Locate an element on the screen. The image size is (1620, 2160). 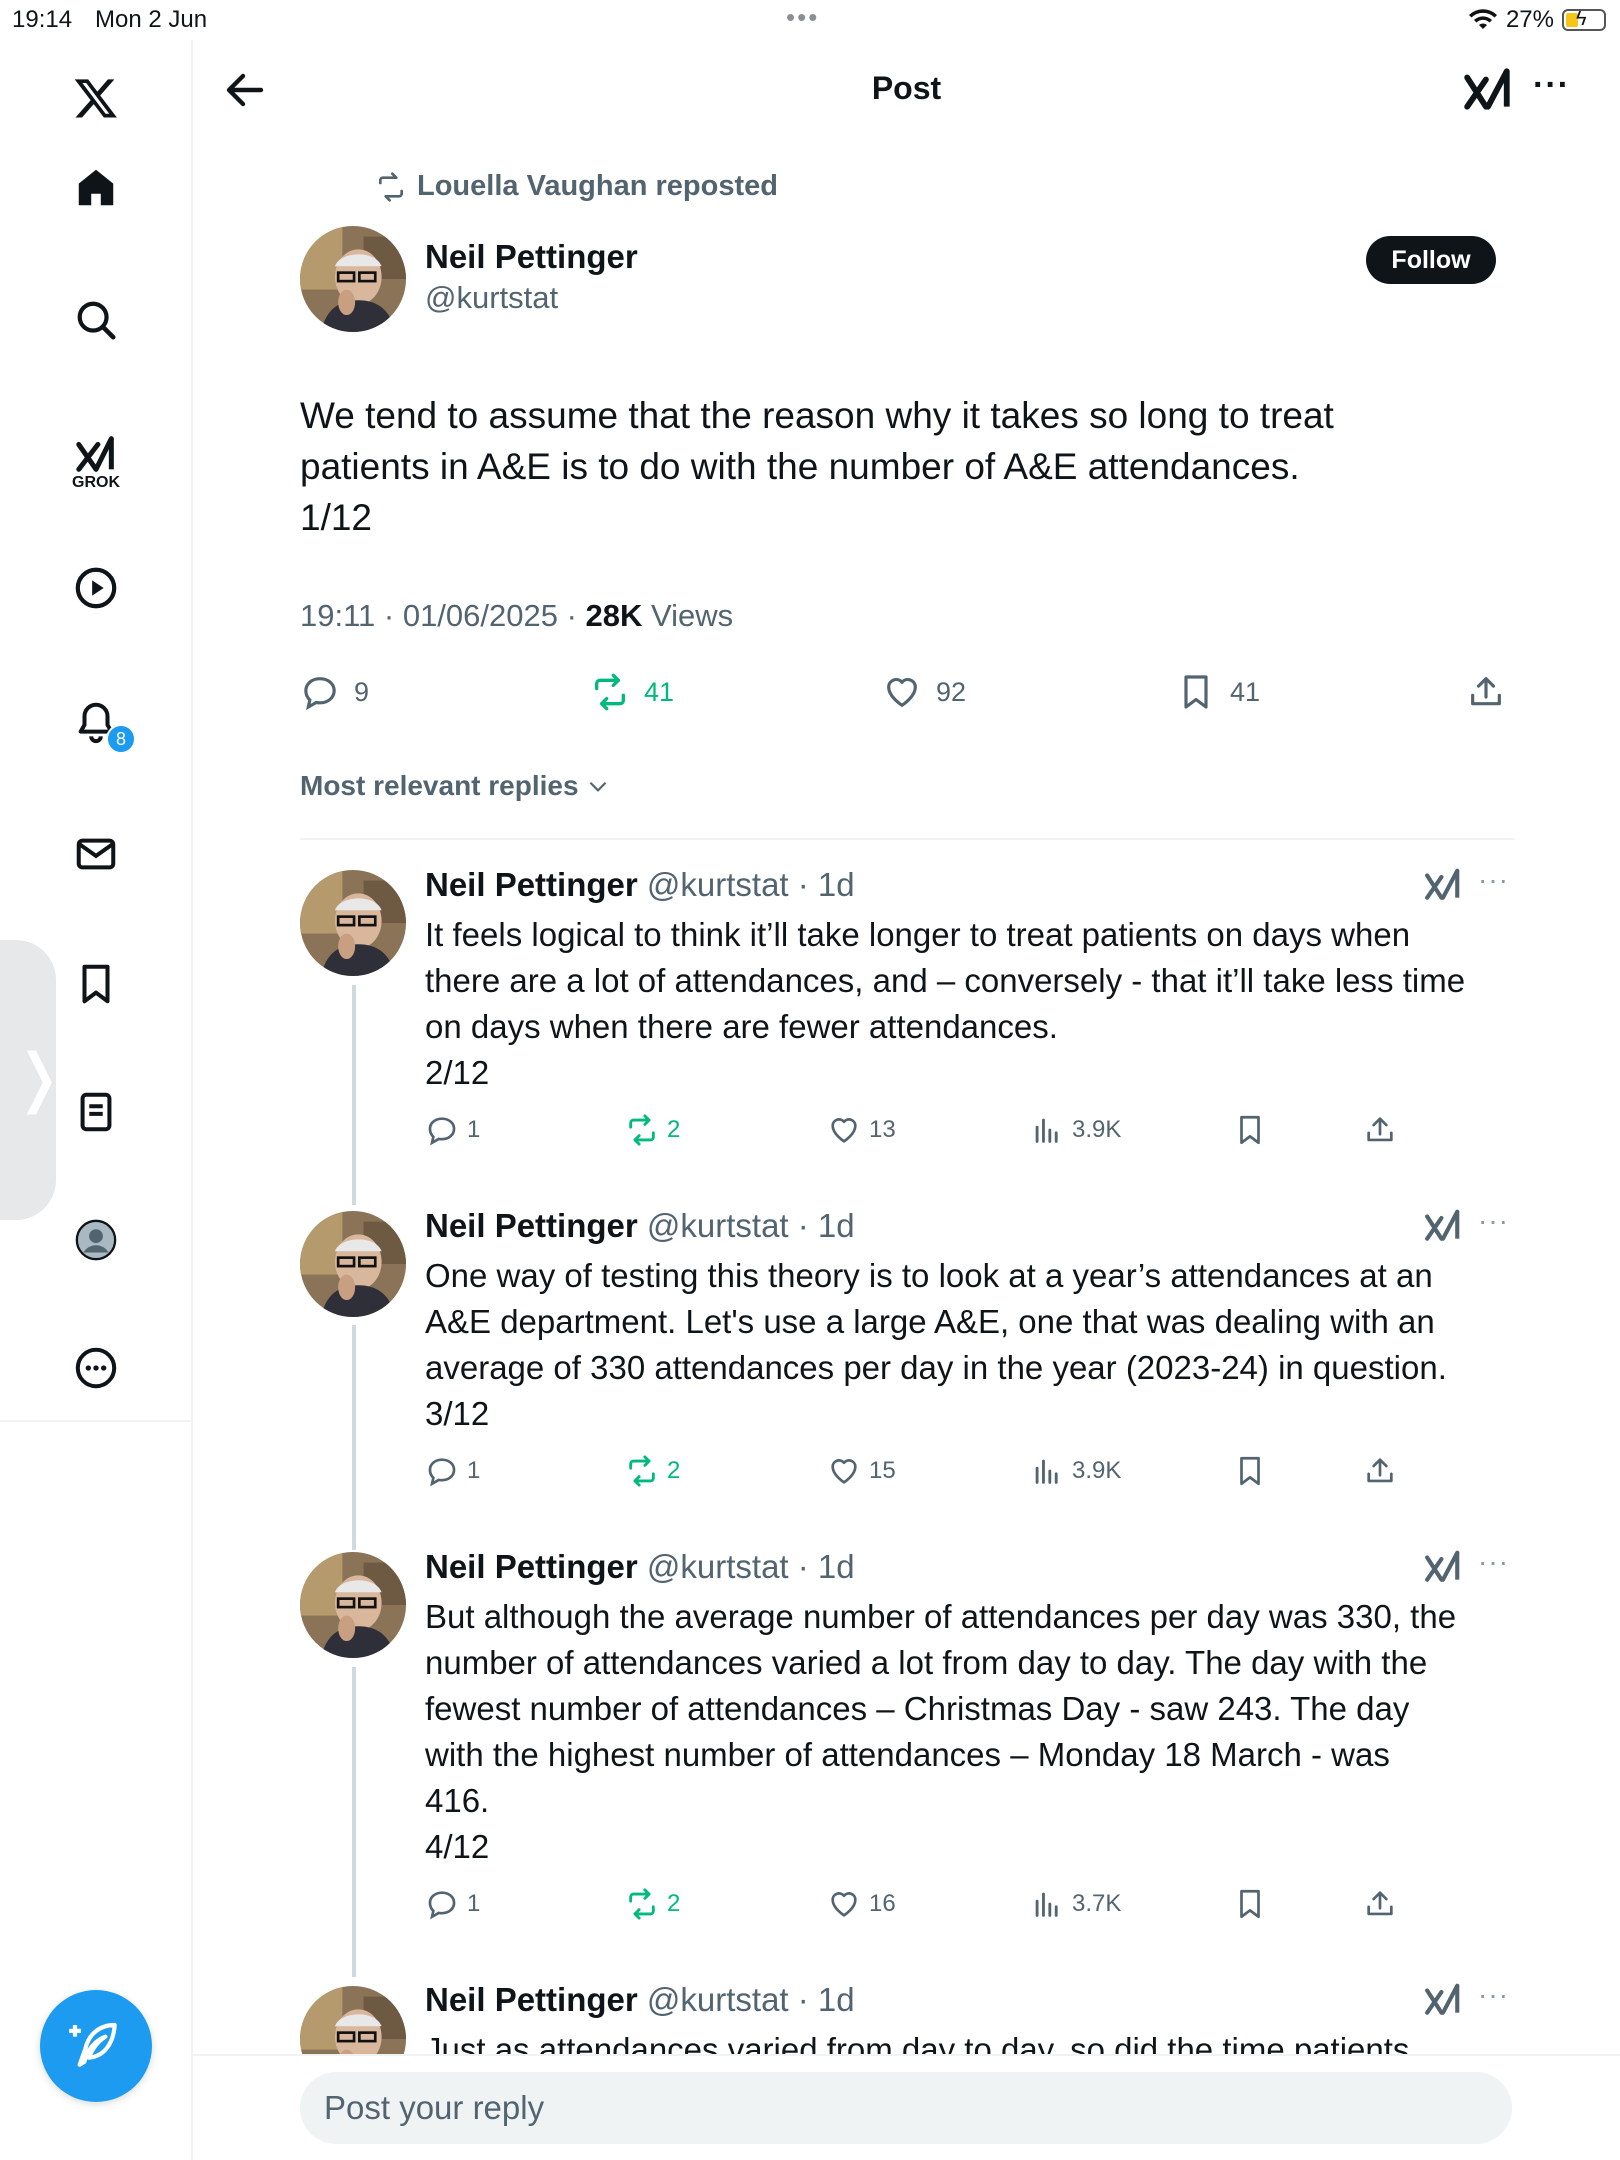
post-more-button: ··· is located at coordinates (1551, 85).